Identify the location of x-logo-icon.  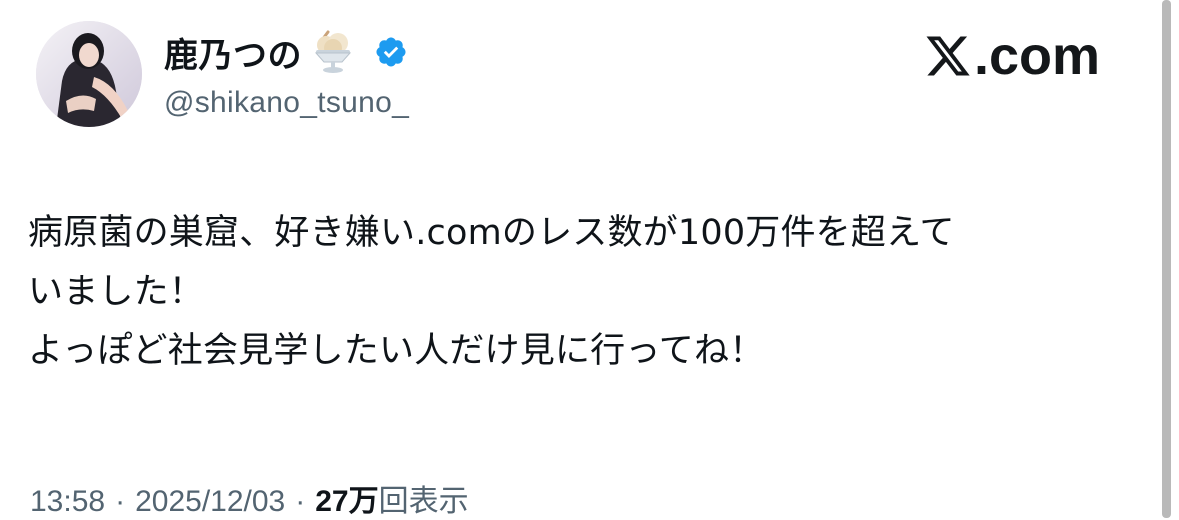
(948, 56).